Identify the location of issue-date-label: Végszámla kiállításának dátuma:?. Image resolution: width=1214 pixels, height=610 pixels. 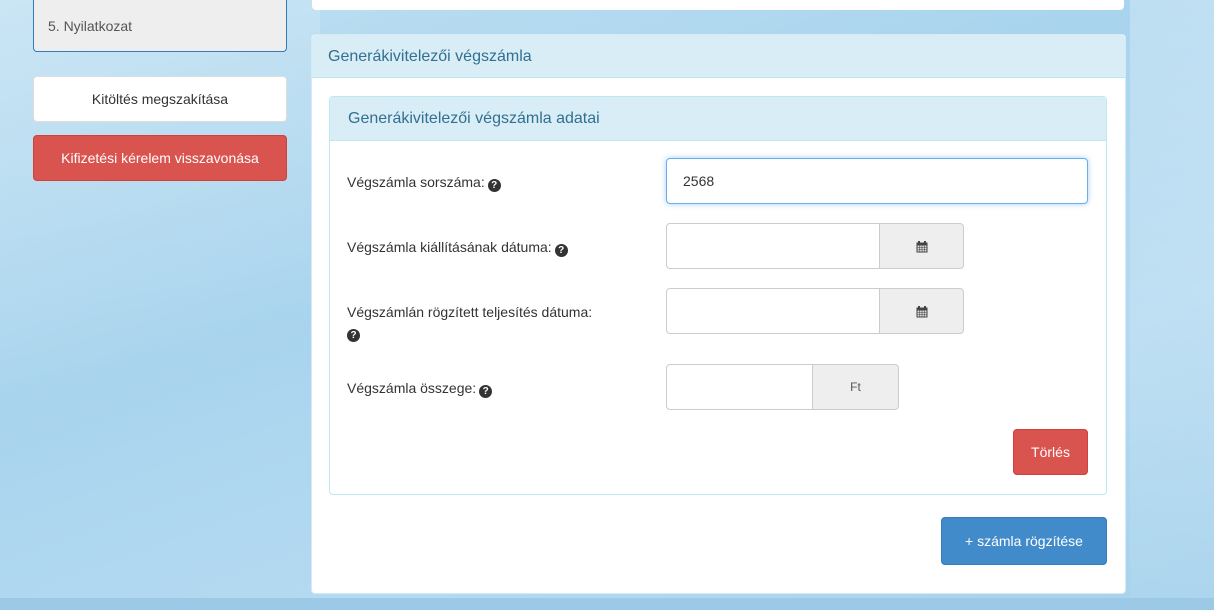
(457, 247).